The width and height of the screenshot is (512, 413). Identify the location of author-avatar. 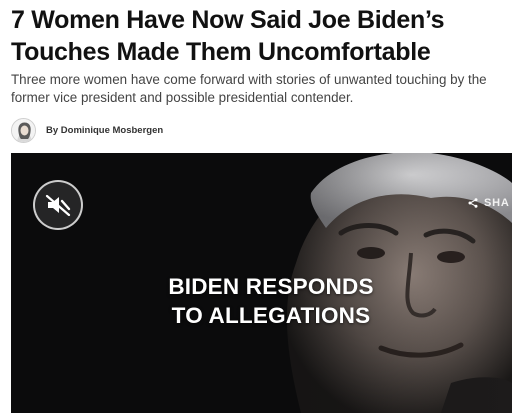
(23, 130).